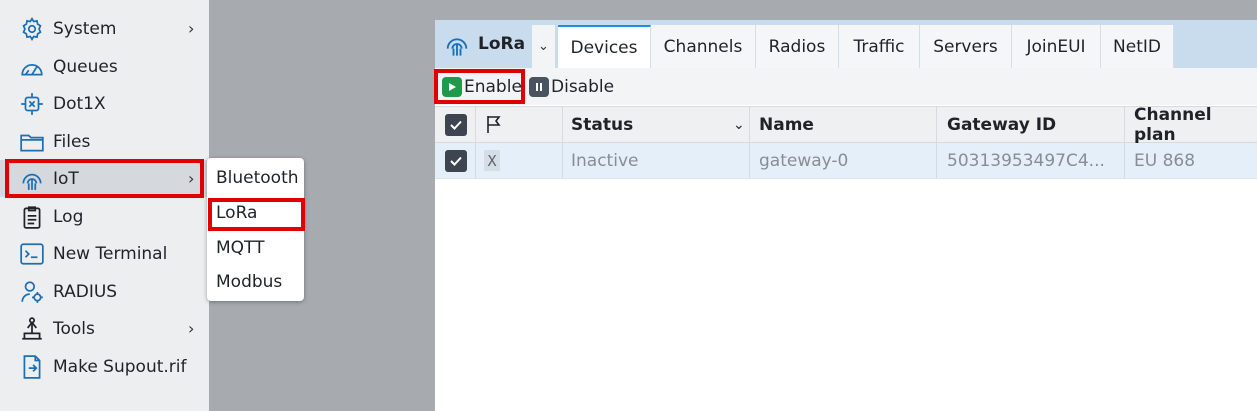  Describe the element at coordinates (104, 141) in the screenshot. I see `sidebar-item-files: Files` at that location.